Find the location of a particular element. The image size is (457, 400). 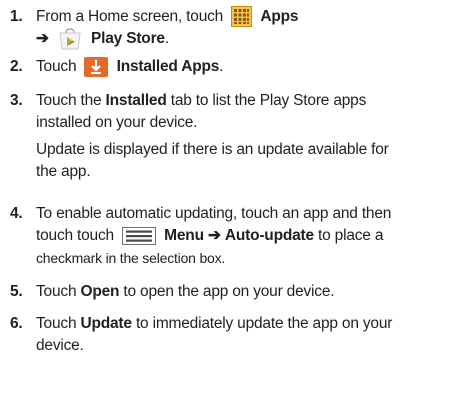

step-number: 6. is located at coordinates (16, 323).